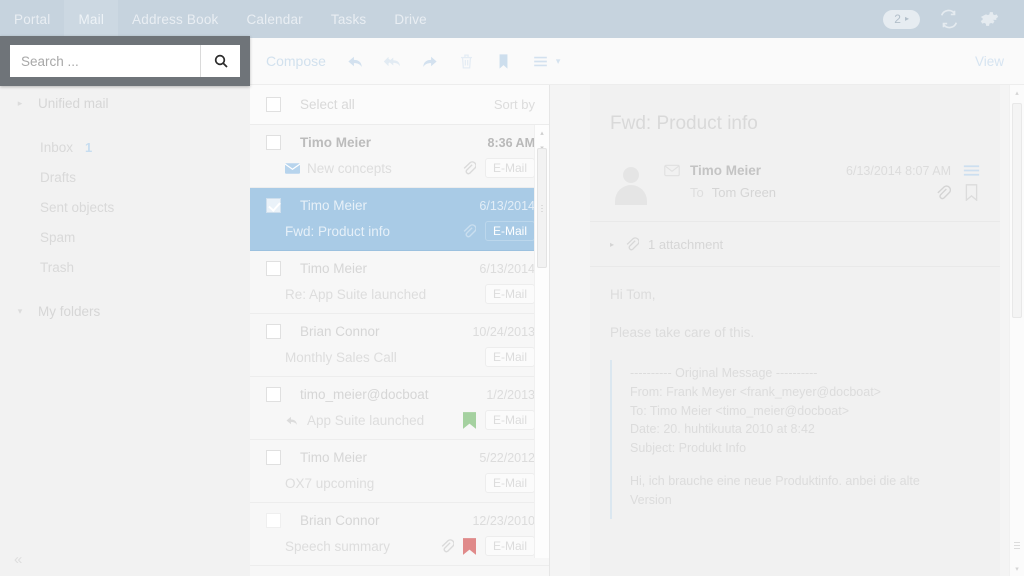  I want to click on table-row: Timo Meier 8:36 AM New concepts E-Mail, so click(399, 156).